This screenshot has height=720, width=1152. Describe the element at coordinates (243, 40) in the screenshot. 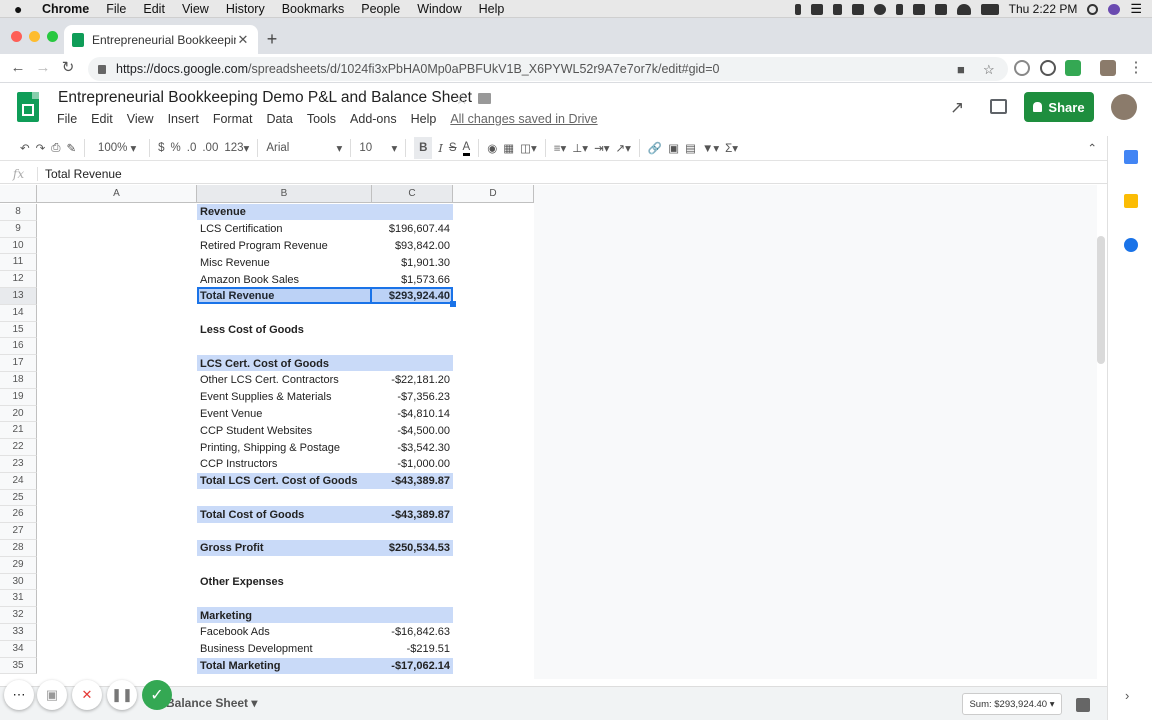

I see `close-tab-icon: ✕` at that location.